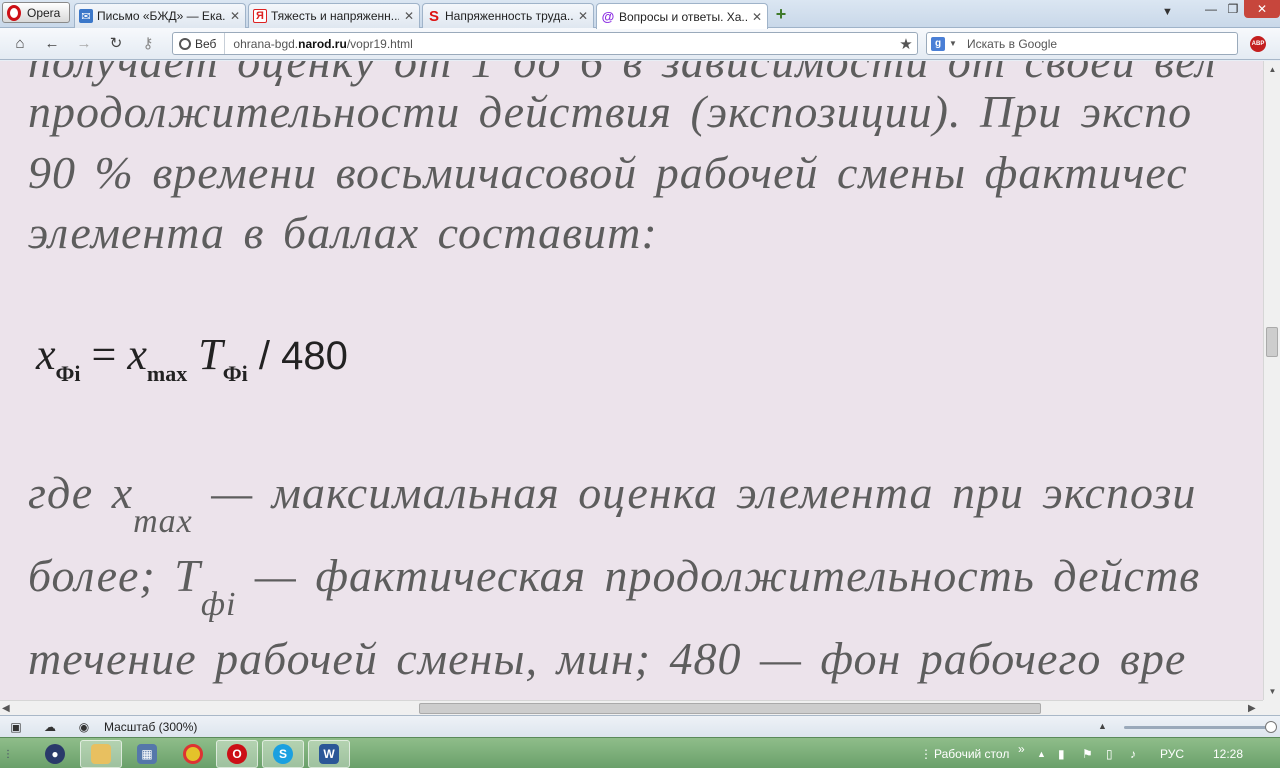  I want to click on security-badge: Веб, so click(199, 43).